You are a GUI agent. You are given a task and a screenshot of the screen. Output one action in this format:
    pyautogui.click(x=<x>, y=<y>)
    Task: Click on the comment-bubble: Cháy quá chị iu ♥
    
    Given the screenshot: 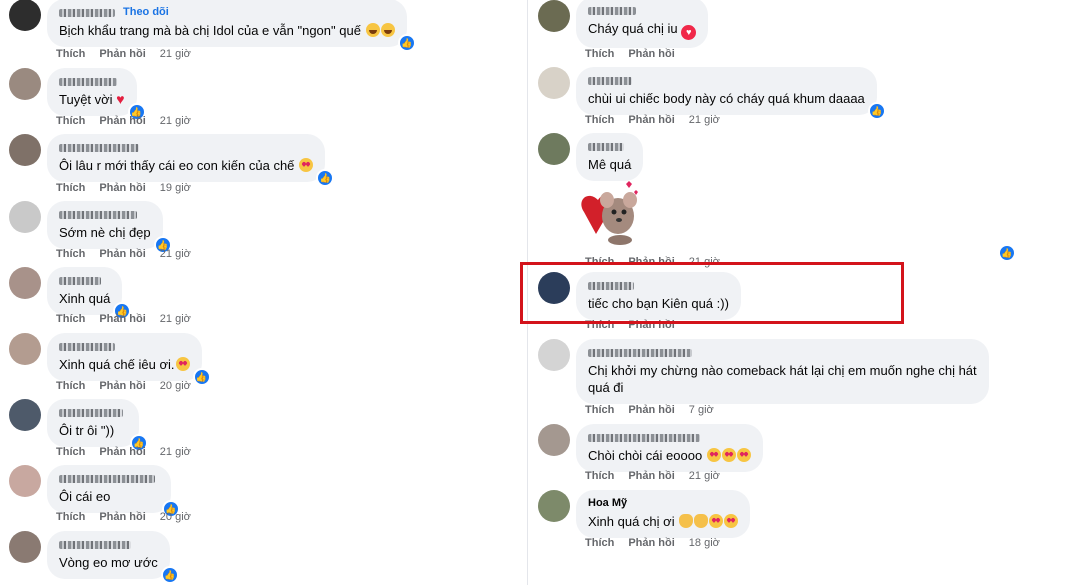 What is the action you would take?
    pyautogui.click(x=642, y=24)
    